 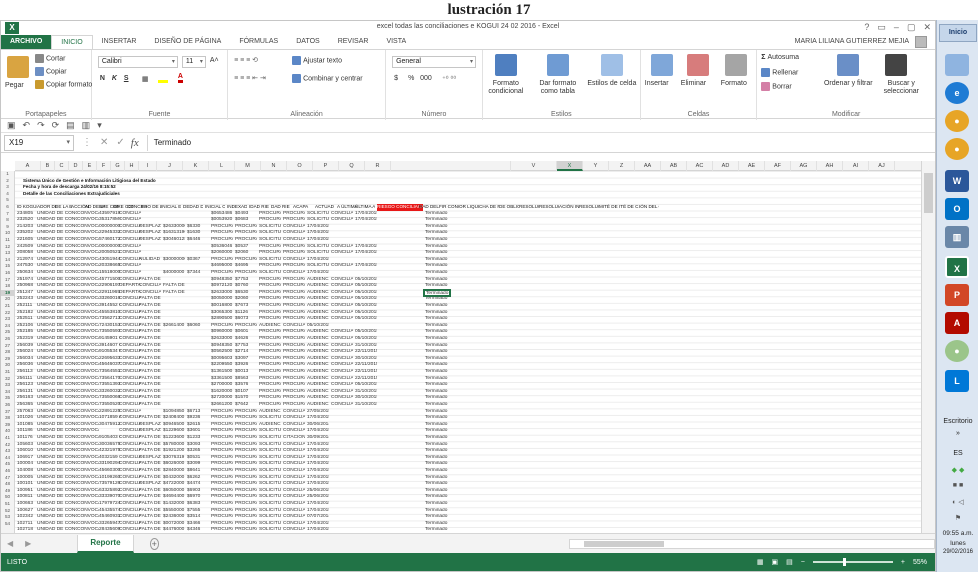 What do you see at coordinates (174, 464) in the screenshot?
I see `table-cell: $6026000` at bounding box center [174, 464].